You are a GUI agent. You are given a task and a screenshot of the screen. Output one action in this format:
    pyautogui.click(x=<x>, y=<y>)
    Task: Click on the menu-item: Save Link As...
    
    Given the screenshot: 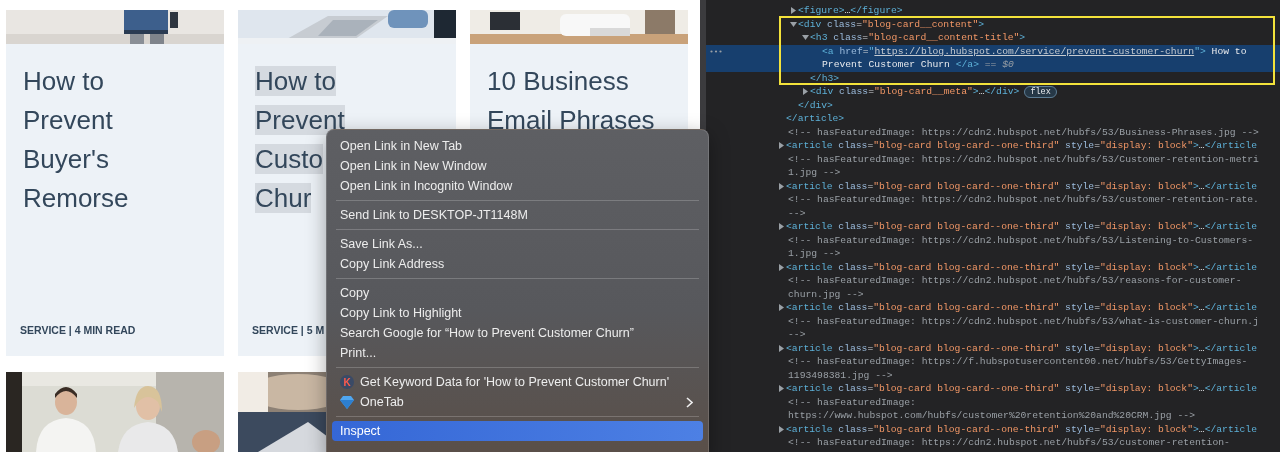 What is the action you would take?
    pyautogui.click(x=517, y=244)
    